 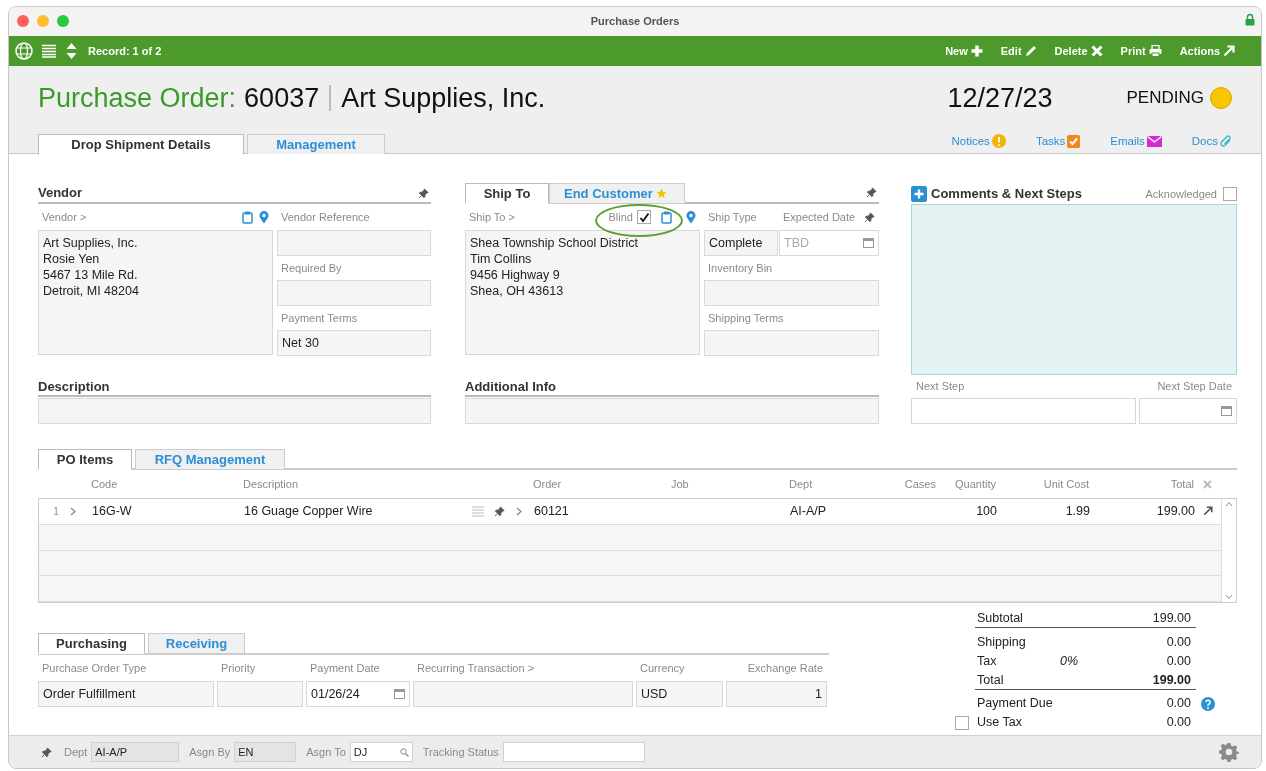 I want to click on input-field: USD, so click(x=679, y=694).